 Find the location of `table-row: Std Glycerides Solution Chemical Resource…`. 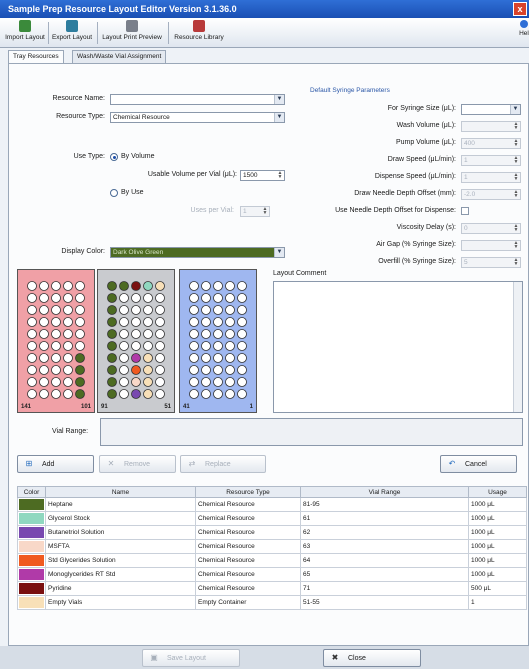

table-row: Std Glycerides Solution Chemical Resource… is located at coordinates (272, 560).